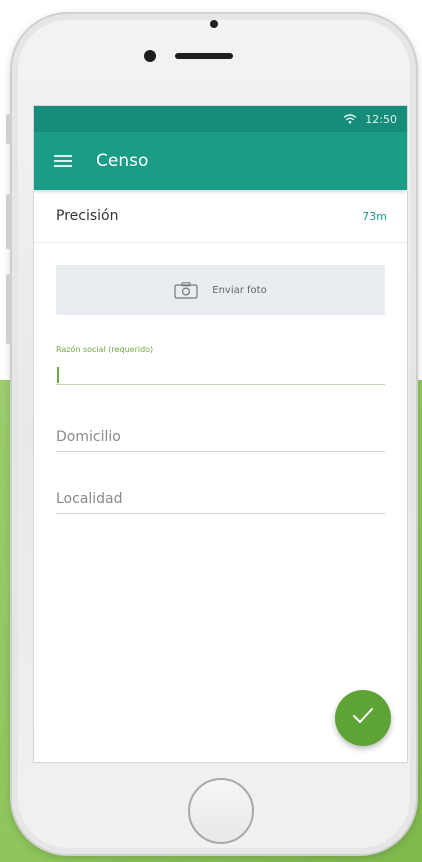 The width and height of the screenshot is (422, 862). I want to click on earpiece-speaker, so click(204, 56).